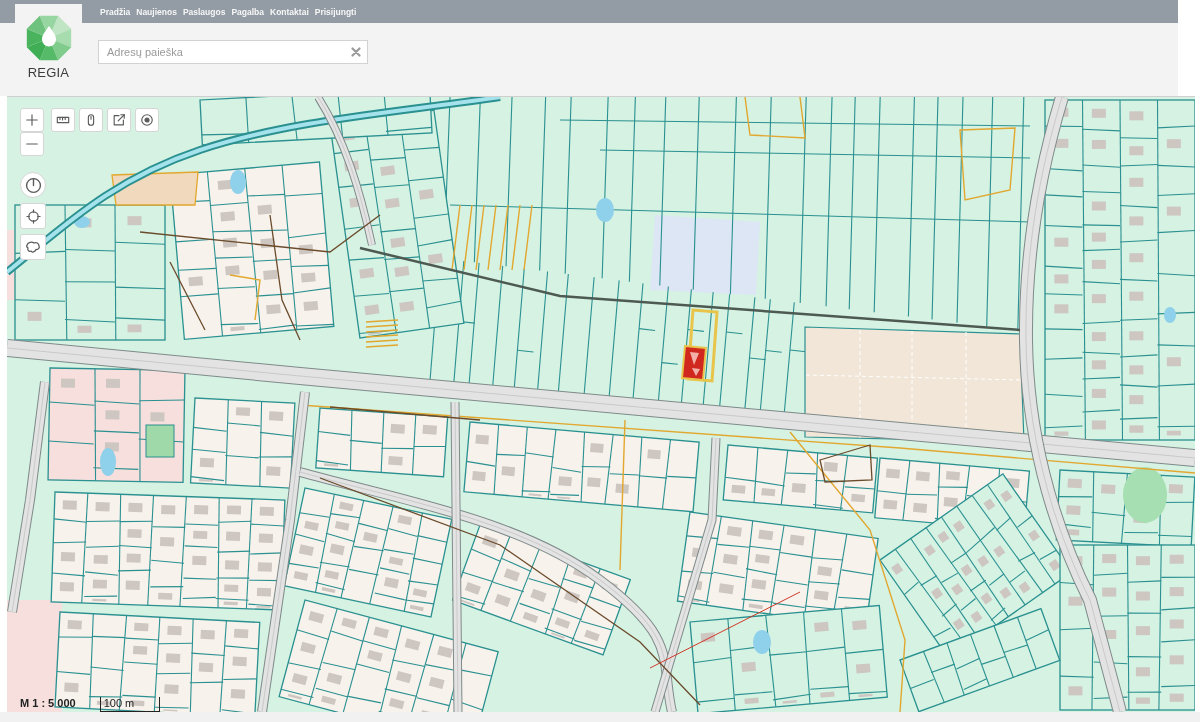 This screenshot has height=722, width=1200. I want to click on dial-icon, so click(33, 185).